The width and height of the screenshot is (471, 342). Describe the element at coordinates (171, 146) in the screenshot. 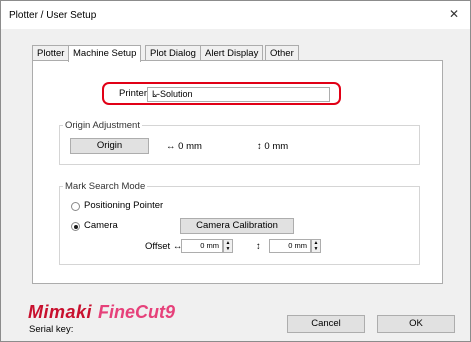

I see `horizontal-arrow-icon: ↔` at that location.